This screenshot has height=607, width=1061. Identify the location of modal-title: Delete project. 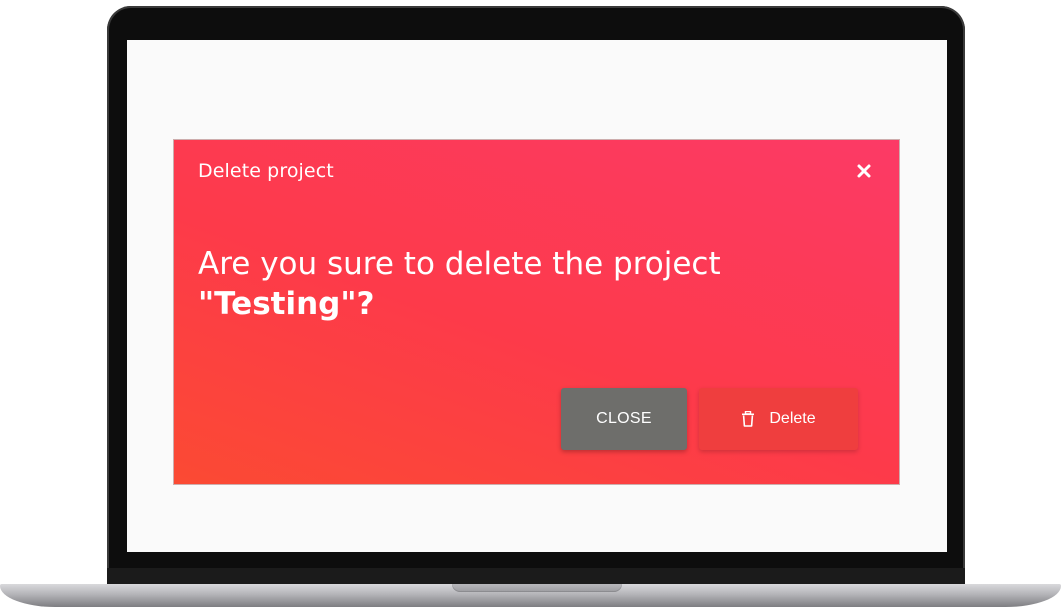
(266, 171).